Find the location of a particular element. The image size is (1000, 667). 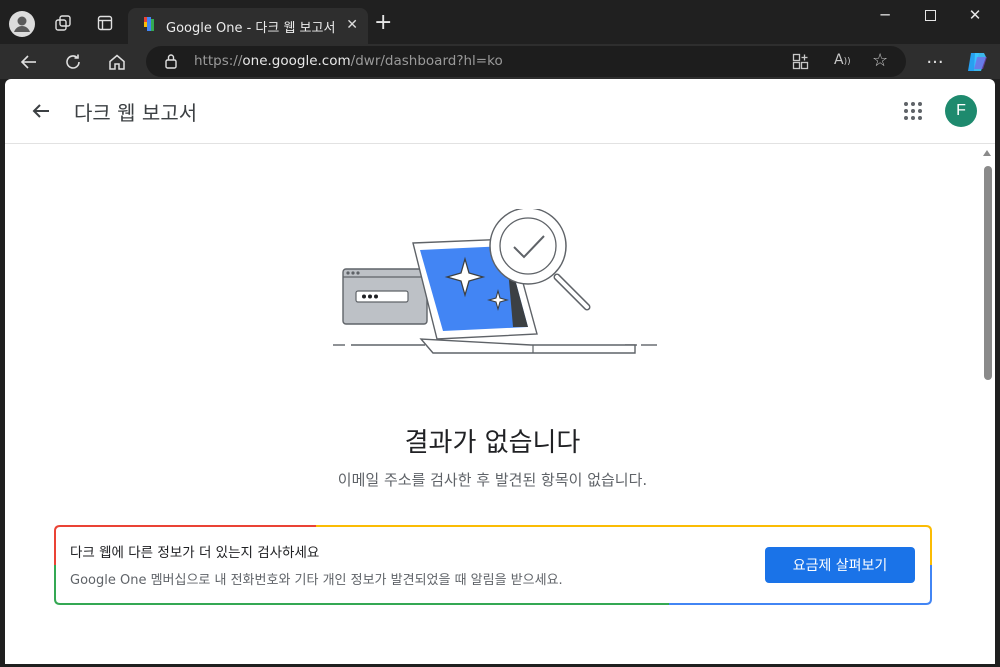

scrollbar is located at coordinates (987, 404).